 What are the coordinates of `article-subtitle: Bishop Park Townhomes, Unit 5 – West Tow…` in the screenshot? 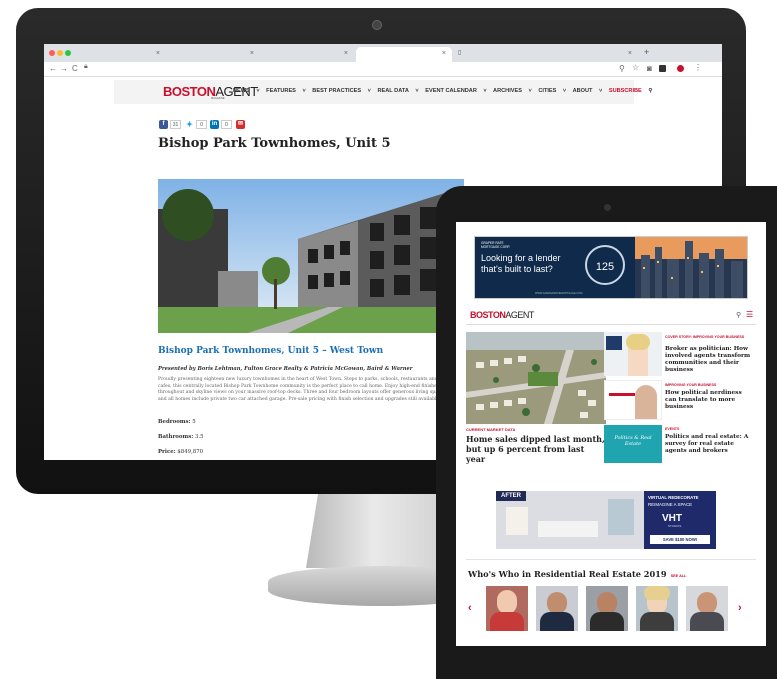 It's located at (270, 351).